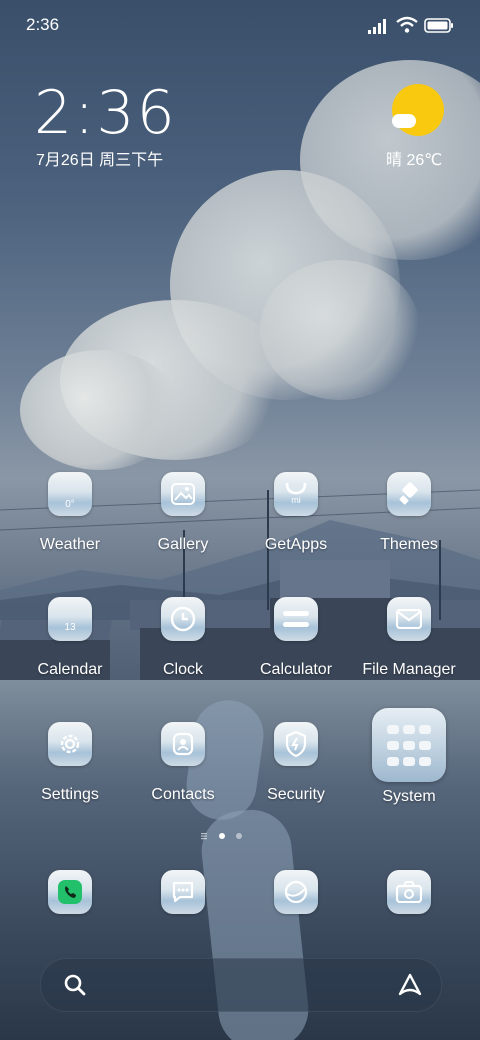 The height and width of the screenshot is (1040, 480). I want to click on dock-messages, so click(183, 892).